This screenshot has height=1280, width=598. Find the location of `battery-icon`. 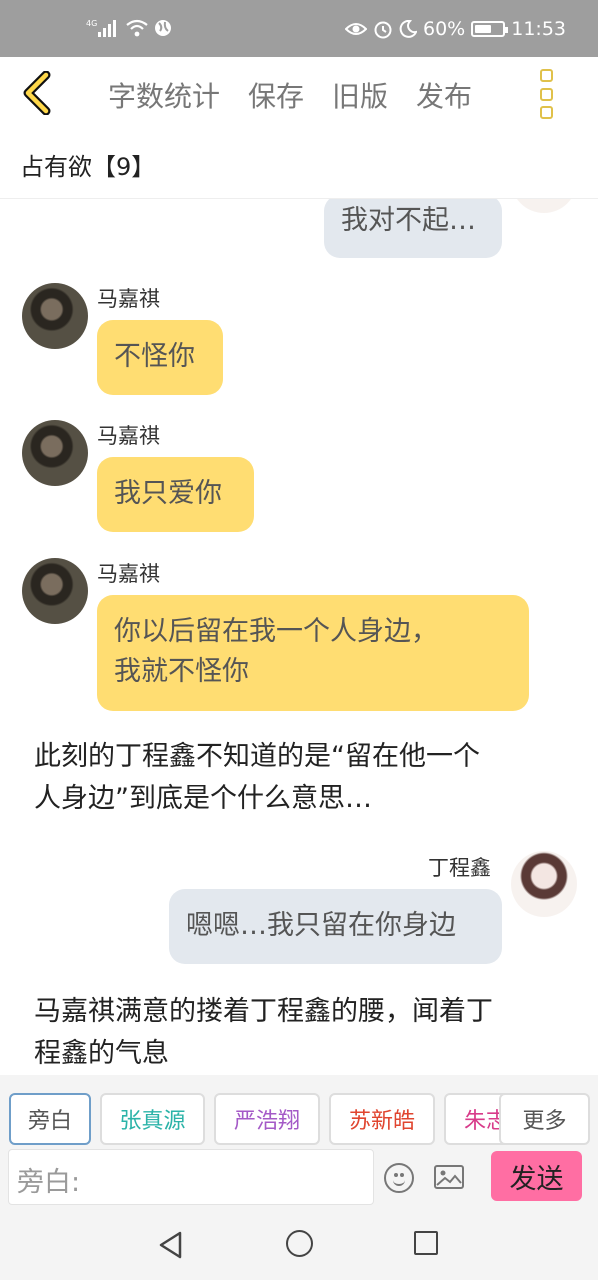

battery-icon is located at coordinates (490, 29).